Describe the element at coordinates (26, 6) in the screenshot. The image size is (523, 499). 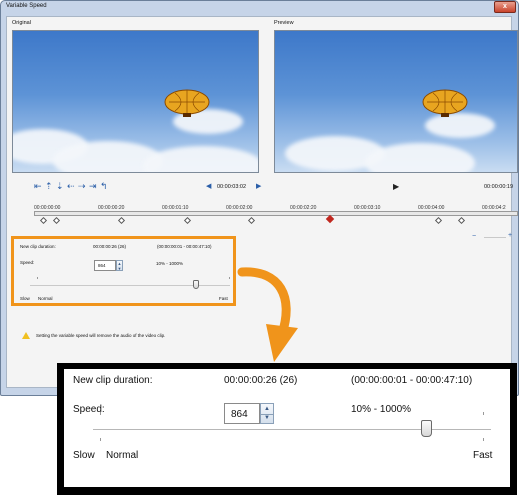
I see `window-title: Variable Speed` at that location.